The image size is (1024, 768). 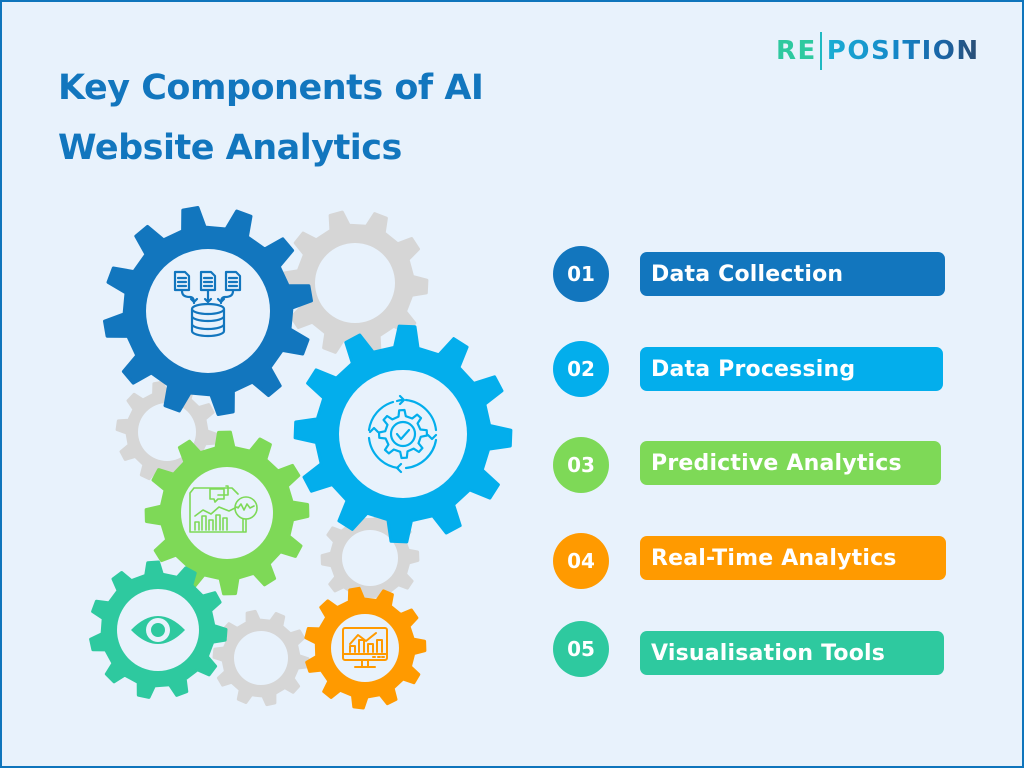 What do you see at coordinates (227, 513) in the screenshot?
I see `gear-predictive-analytics-center` at bounding box center [227, 513].